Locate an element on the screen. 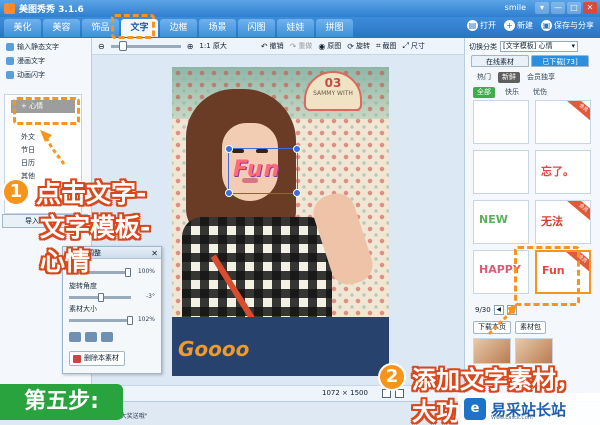 The image size is (600, 425). material-item: NEW is located at coordinates (501, 222).